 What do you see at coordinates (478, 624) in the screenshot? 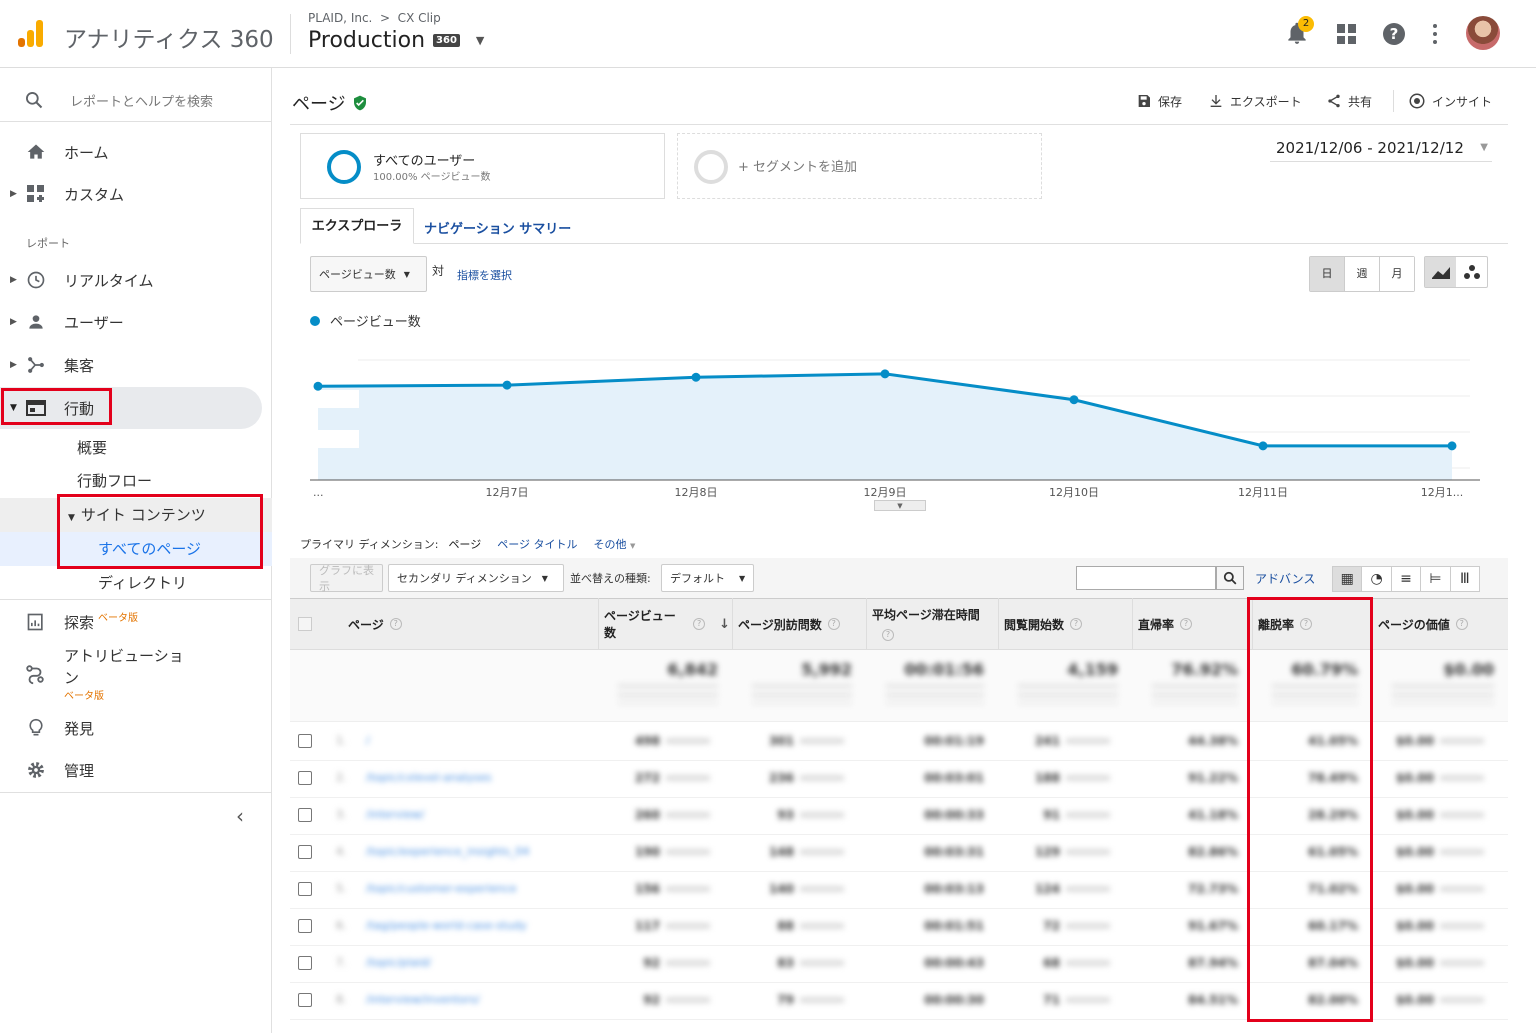
I see `column-header-0: ページ?` at bounding box center [478, 624].